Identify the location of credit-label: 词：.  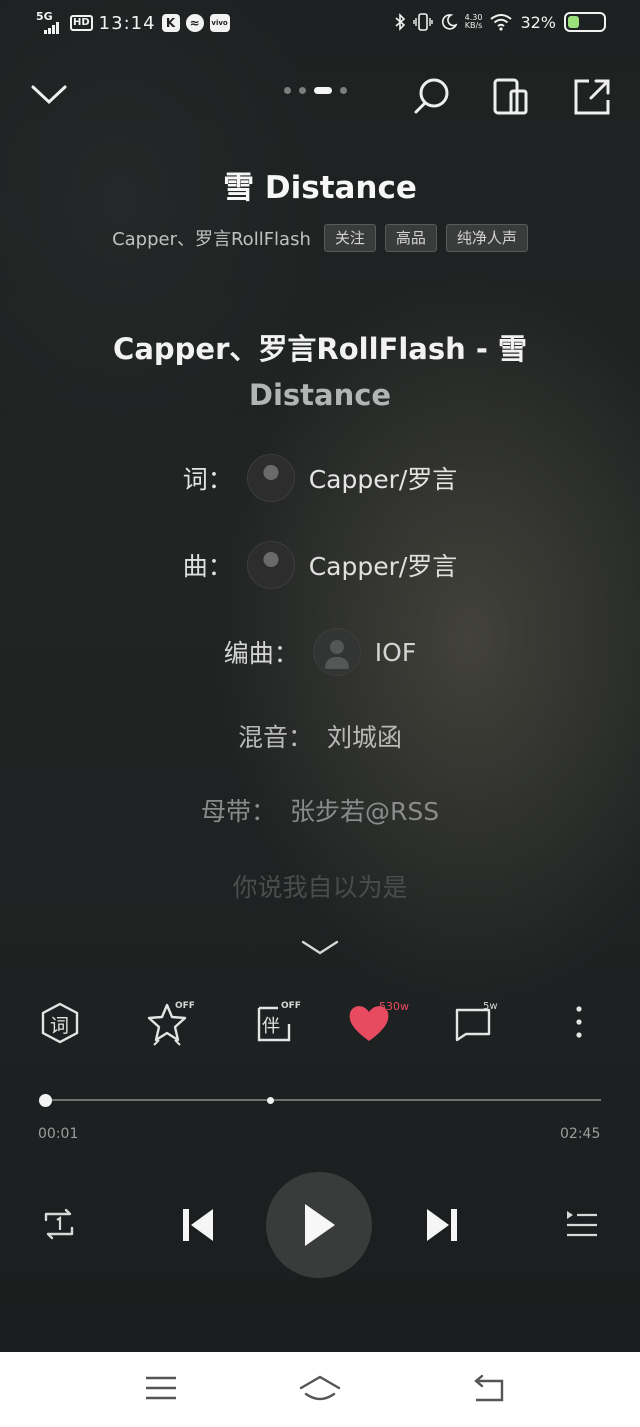
(207, 479).